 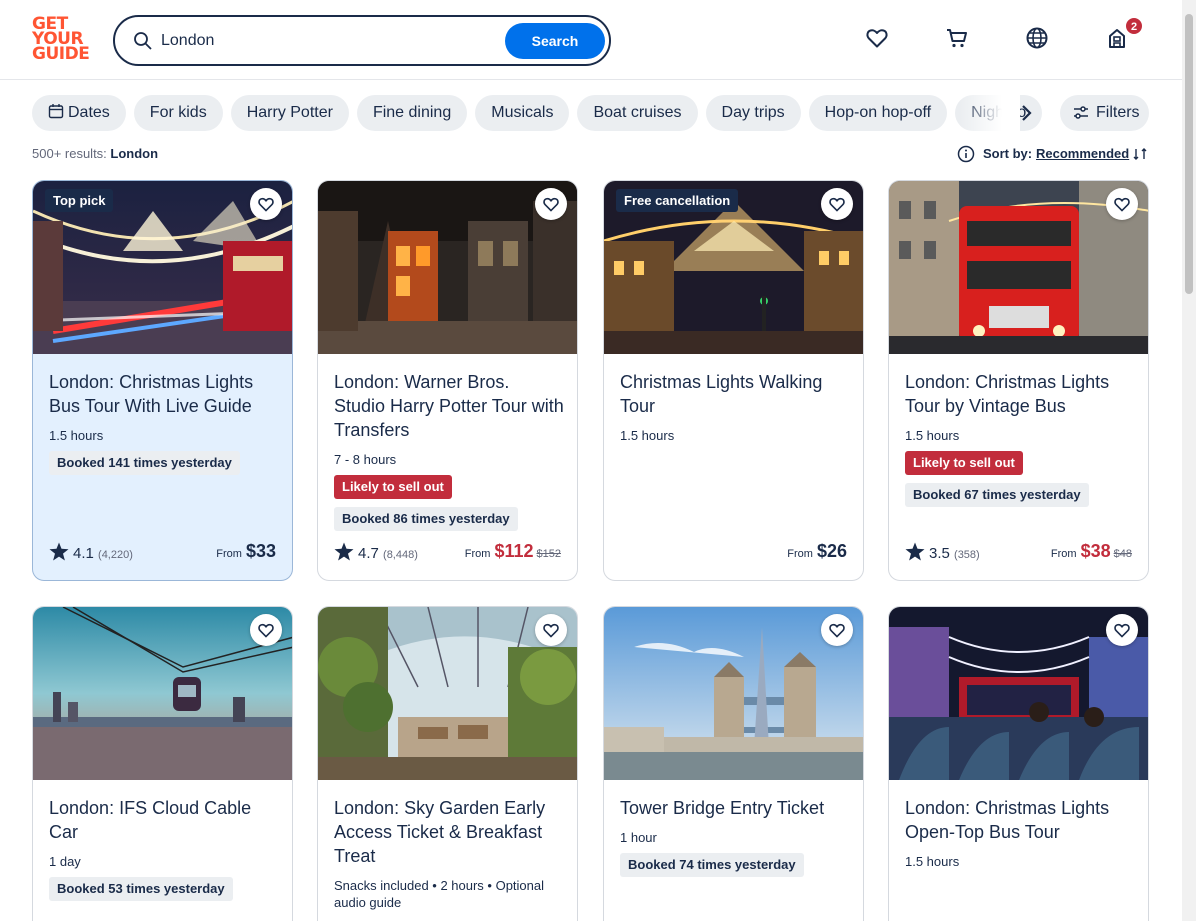 I want to click on review-count: (4,220), so click(x=115, y=555).